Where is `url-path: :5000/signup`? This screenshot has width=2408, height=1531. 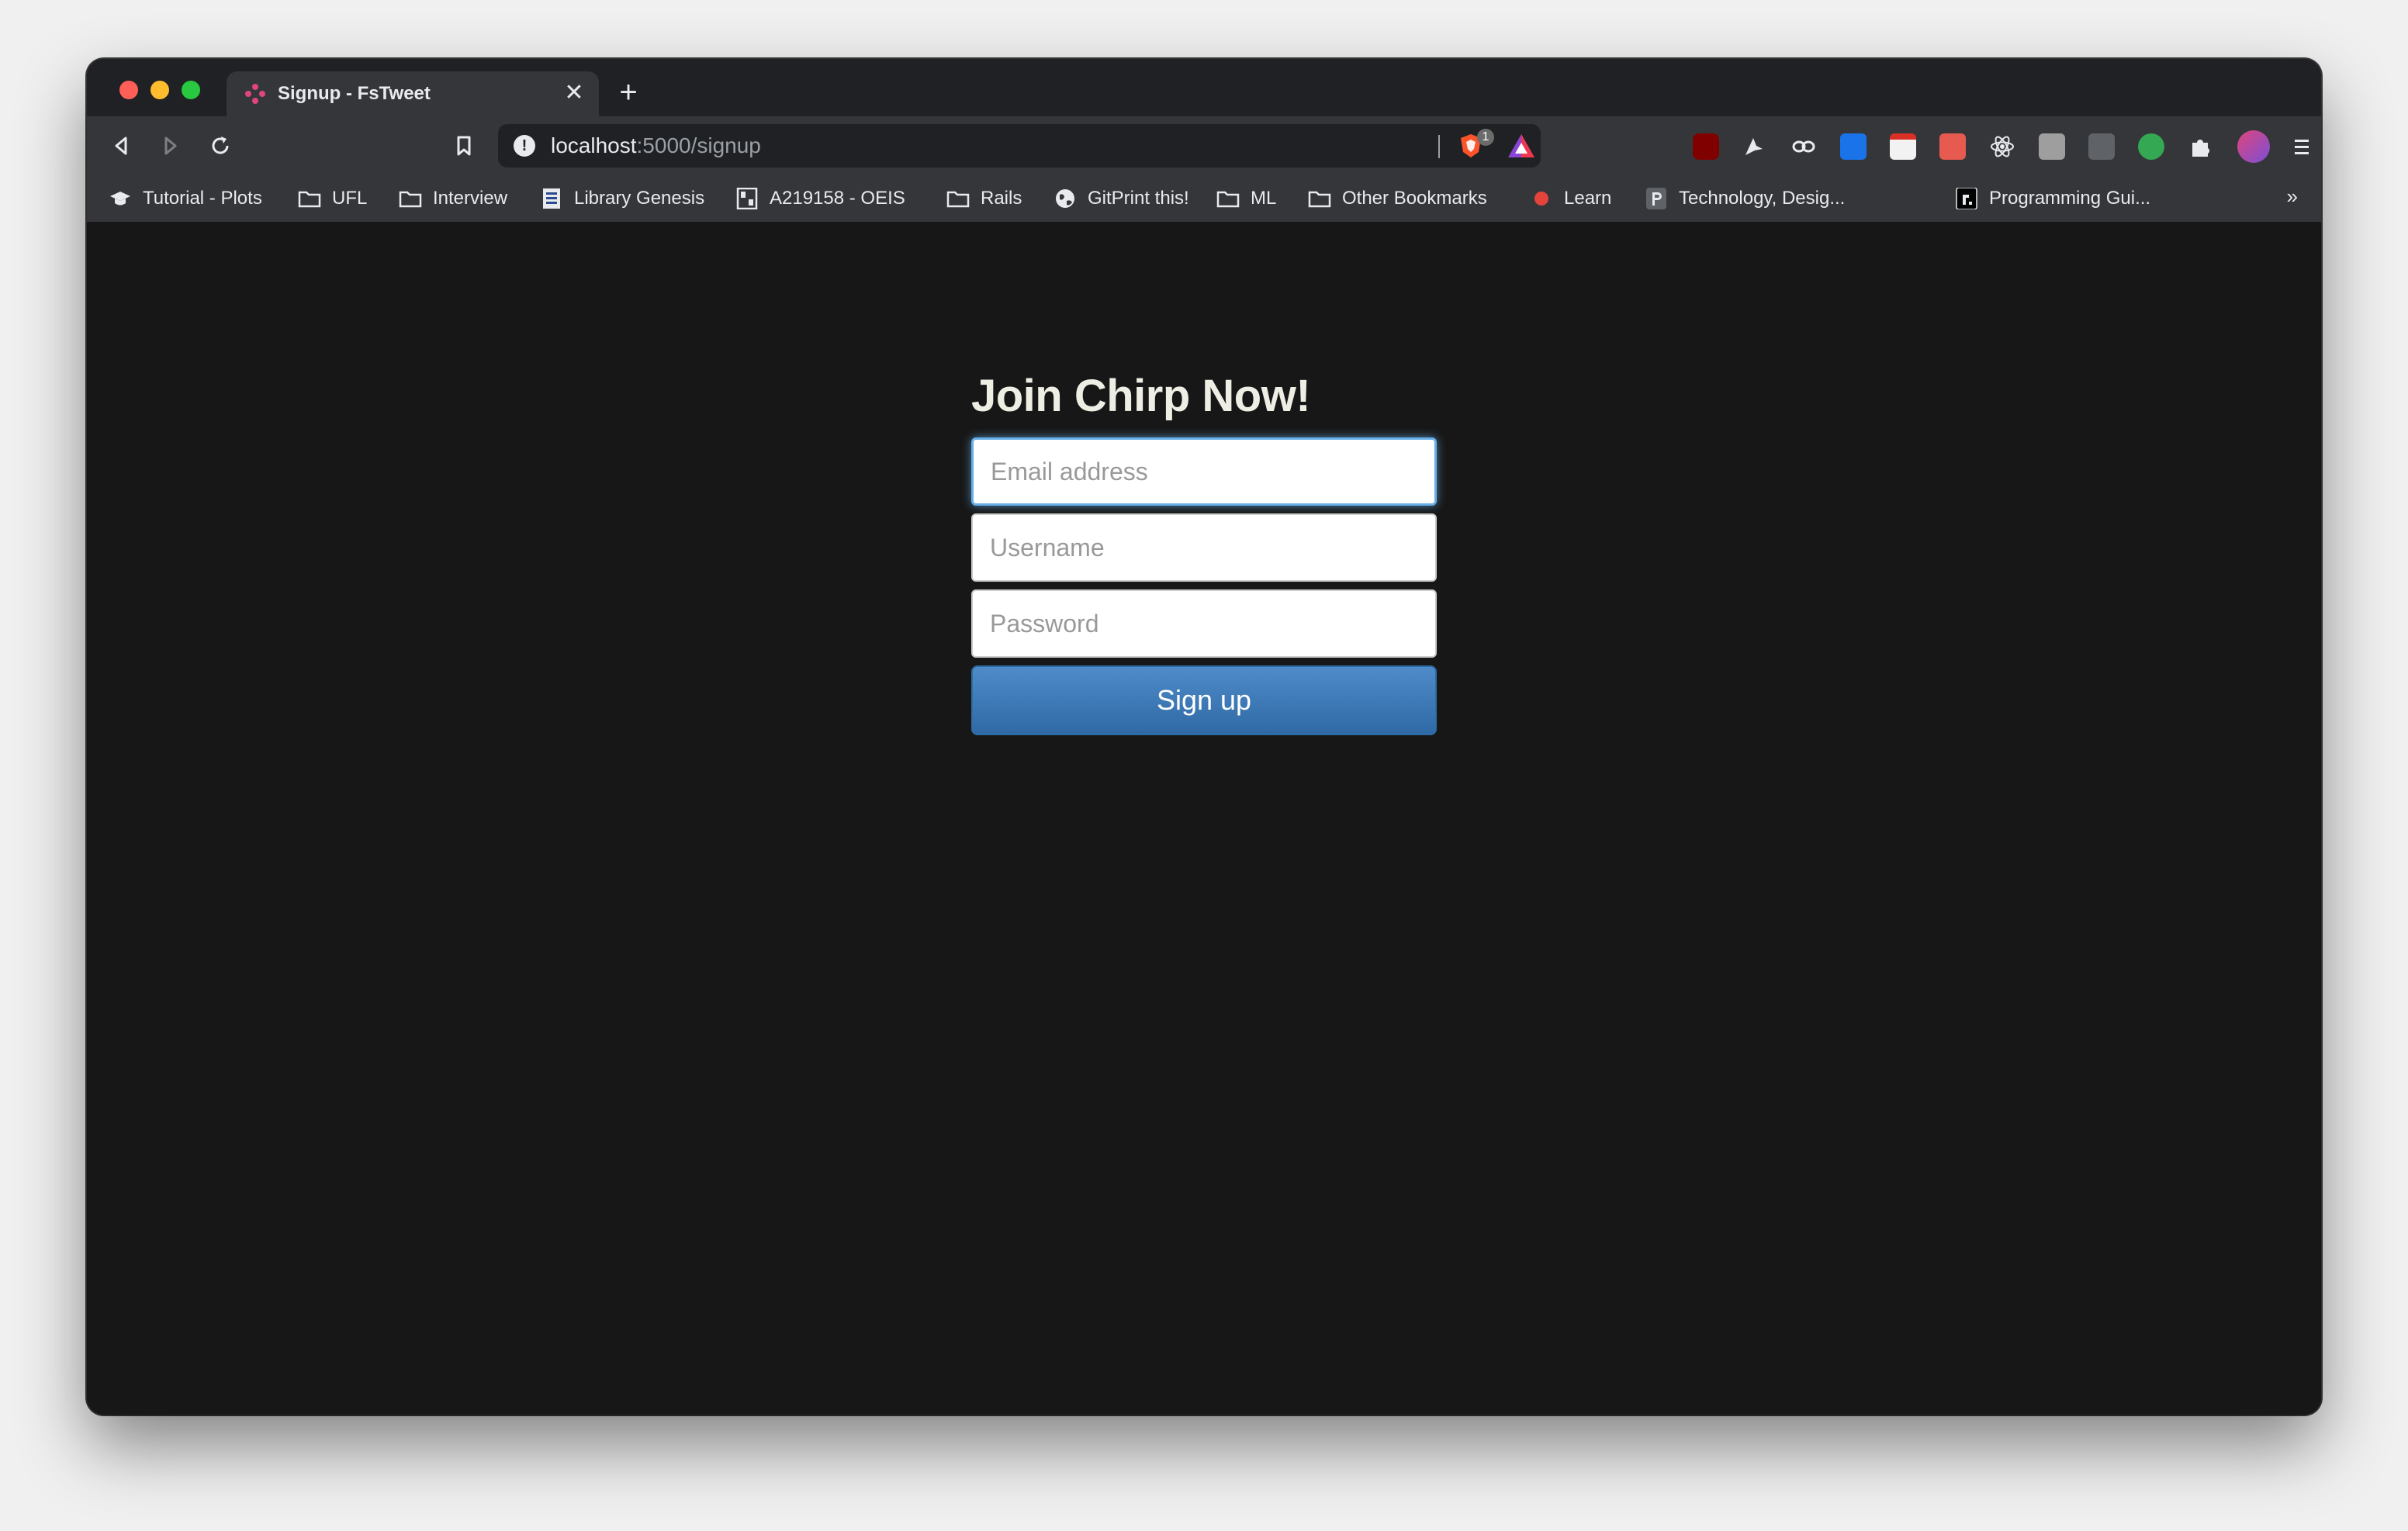 url-path: :5000/signup is located at coordinates (698, 145).